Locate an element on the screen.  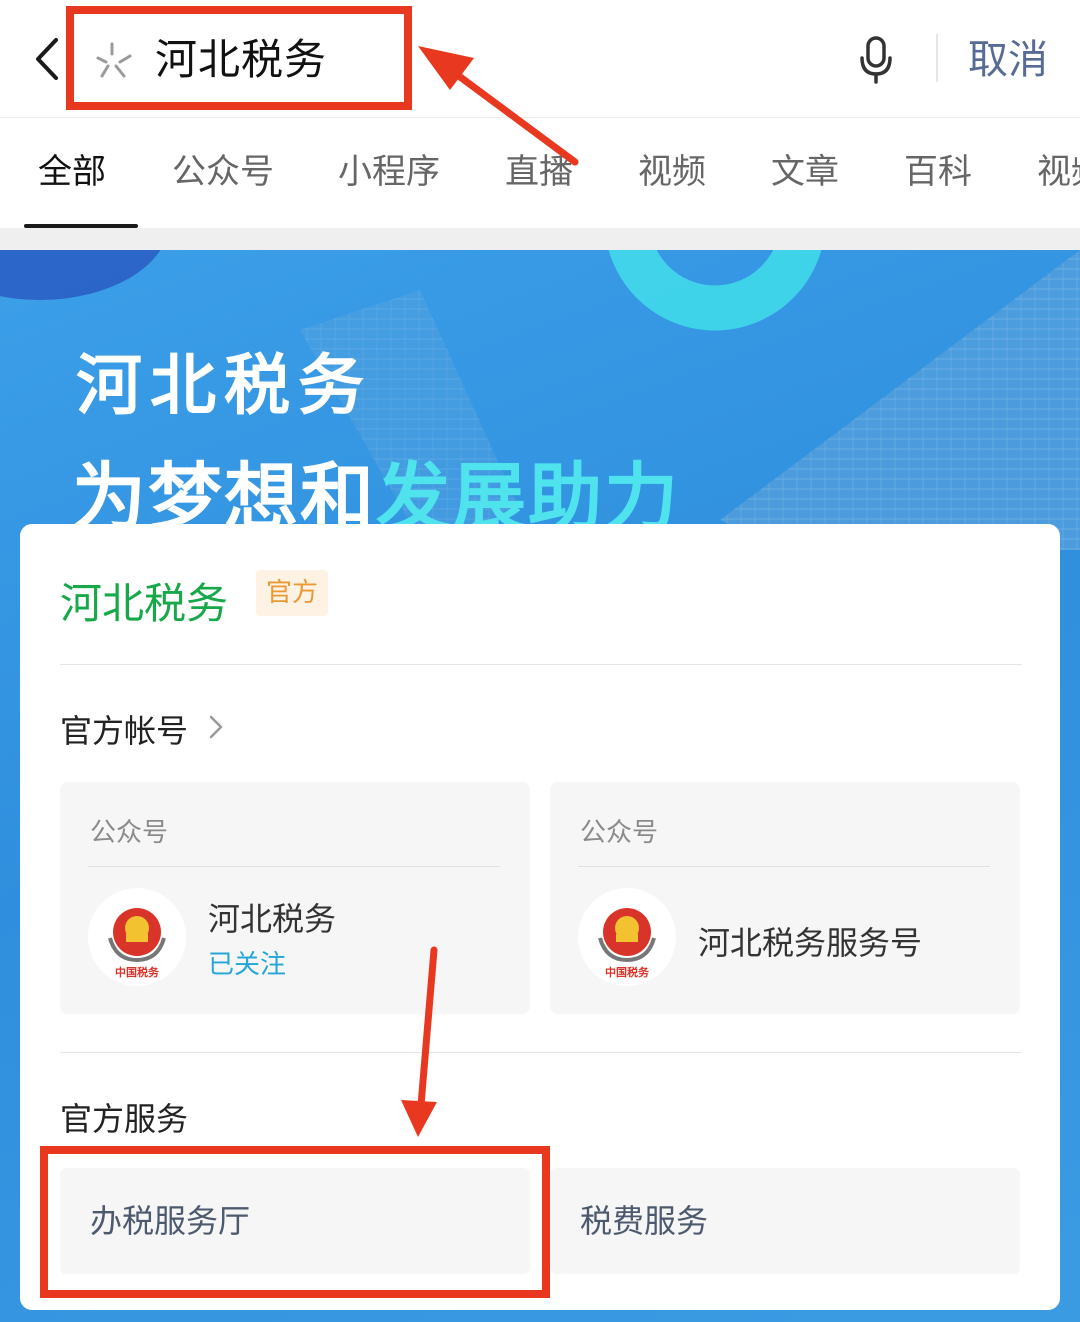
arrow-to-service-head is located at coordinates (419, 1118).